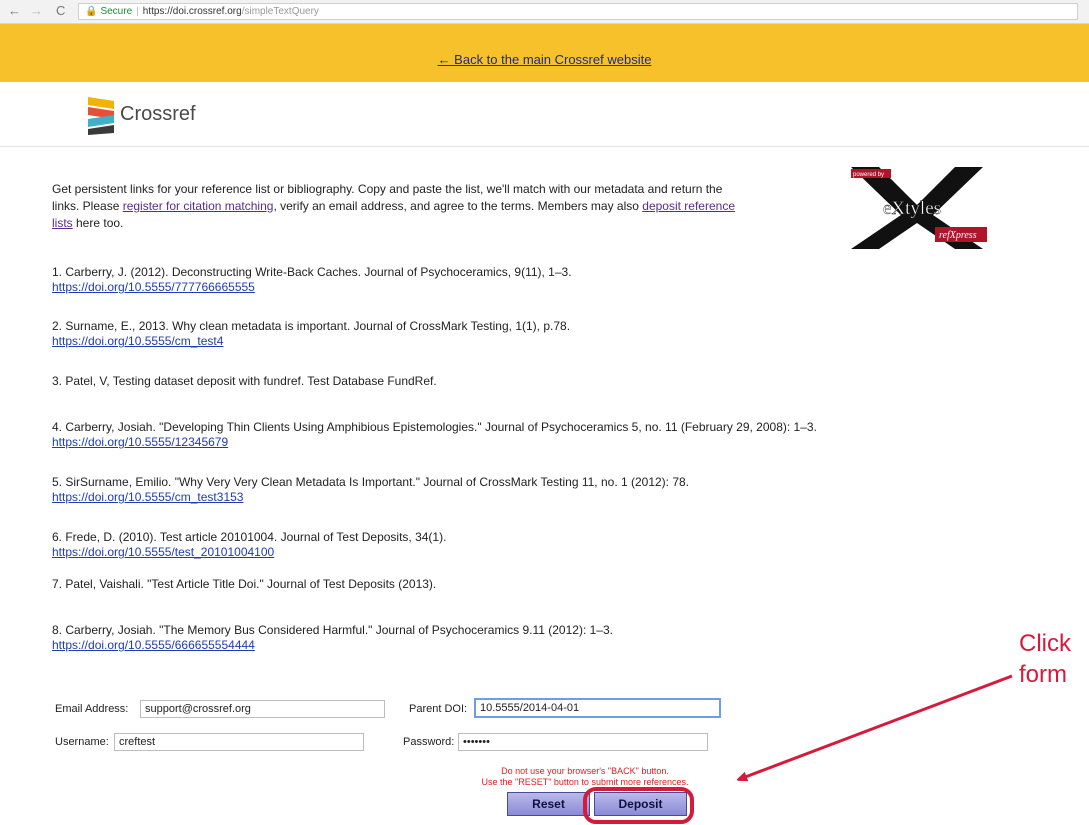 This screenshot has height=825, width=1089. Describe the element at coordinates (640, 804) in the screenshot. I see `deposit-button: Deposit` at that location.